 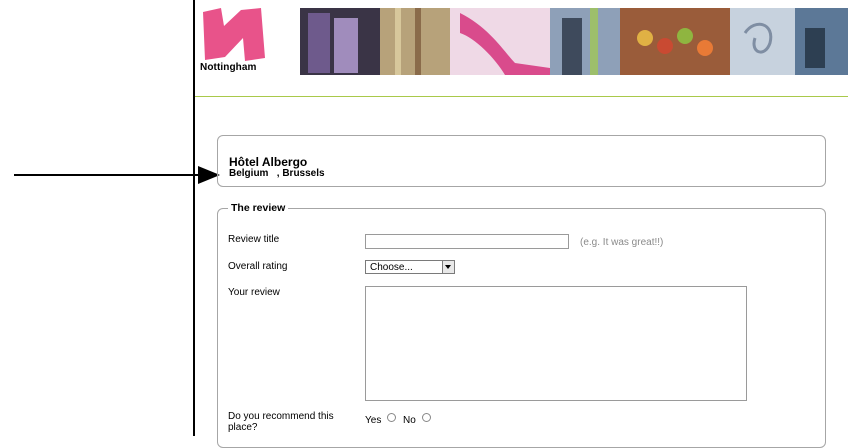 What do you see at coordinates (556, 343) in the screenshot?
I see `your-review-textarea` at bounding box center [556, 343].